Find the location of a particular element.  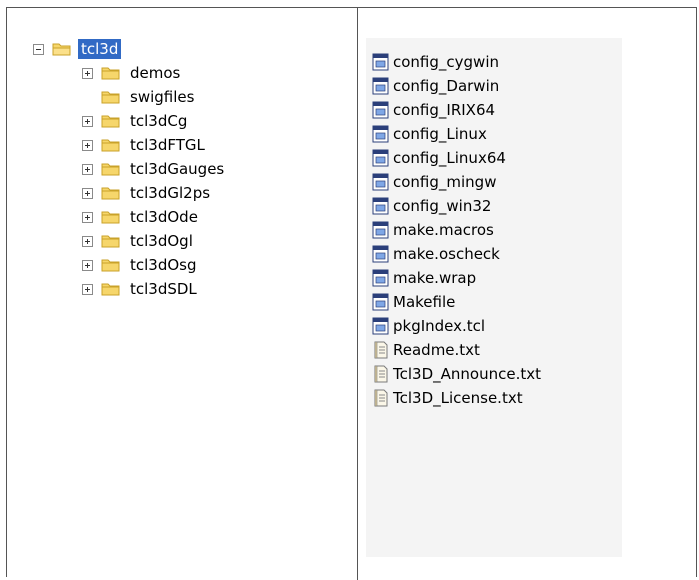

file-label: config_Linux64 is located at coordinates (449, 158).